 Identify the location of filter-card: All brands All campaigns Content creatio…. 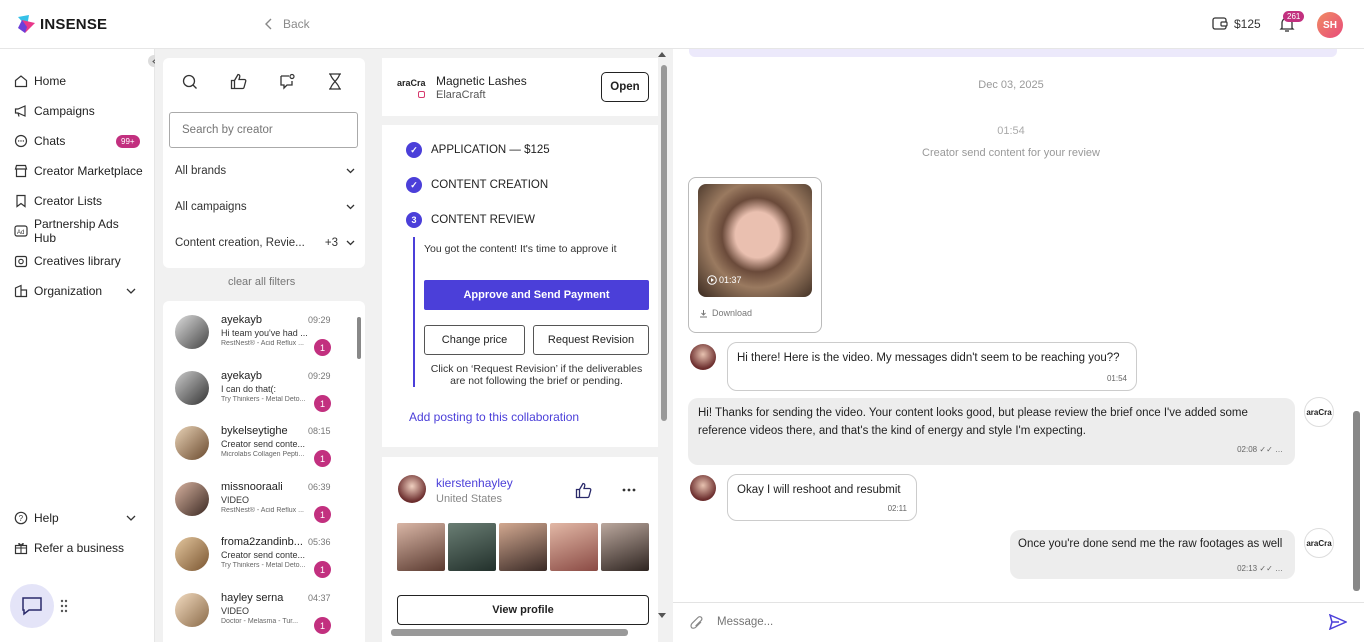
(264, 163).